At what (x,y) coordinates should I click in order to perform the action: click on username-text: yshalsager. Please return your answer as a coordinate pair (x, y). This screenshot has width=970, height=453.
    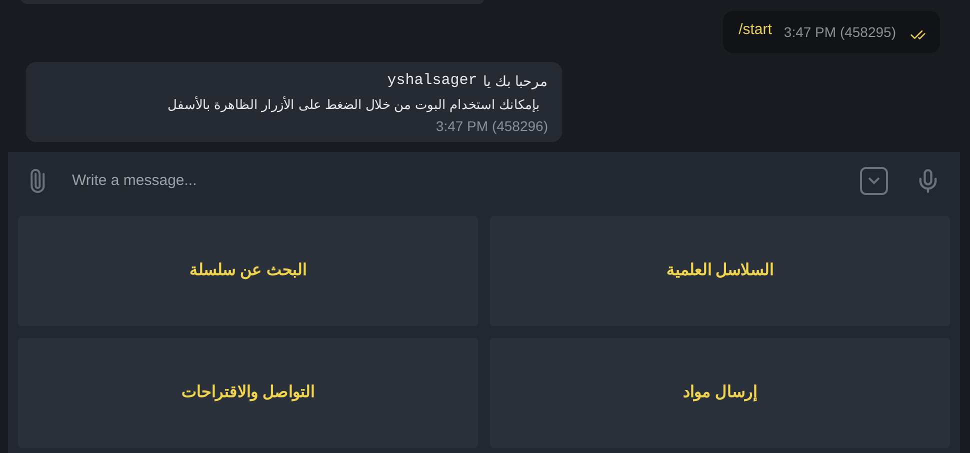
    Looking at the image, I should click on (432, 81).